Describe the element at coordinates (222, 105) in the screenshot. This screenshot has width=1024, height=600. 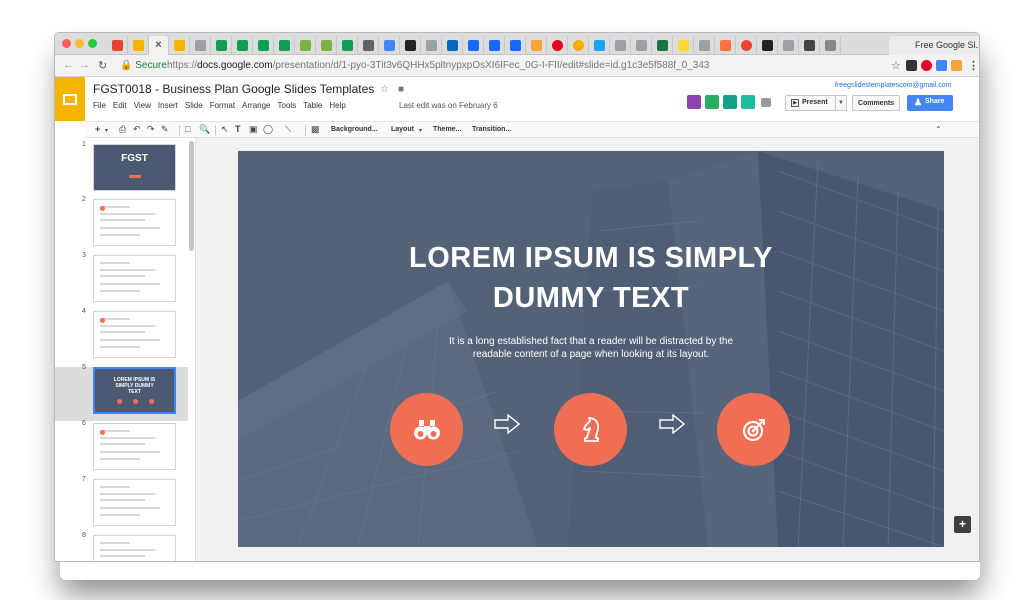
I see `menu-format: Format` at that location.